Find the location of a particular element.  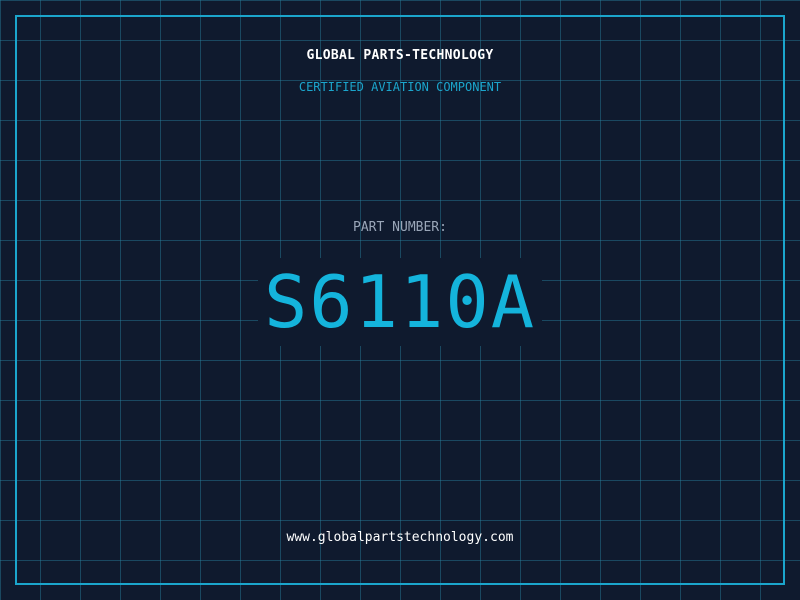

website-url: www.globalpartstechnology.com is located at coordinates (400, 537).